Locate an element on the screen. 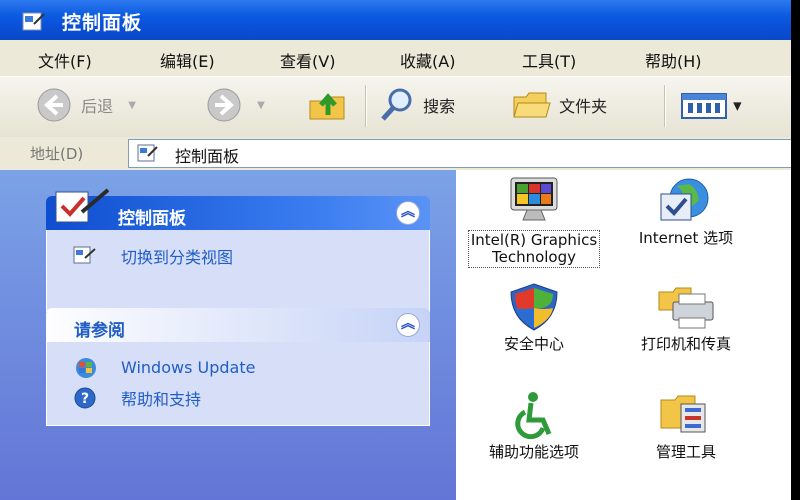 The width and height of the screenshot is (800, 500). back-label: 后退 is located at coordinates (97, 106).